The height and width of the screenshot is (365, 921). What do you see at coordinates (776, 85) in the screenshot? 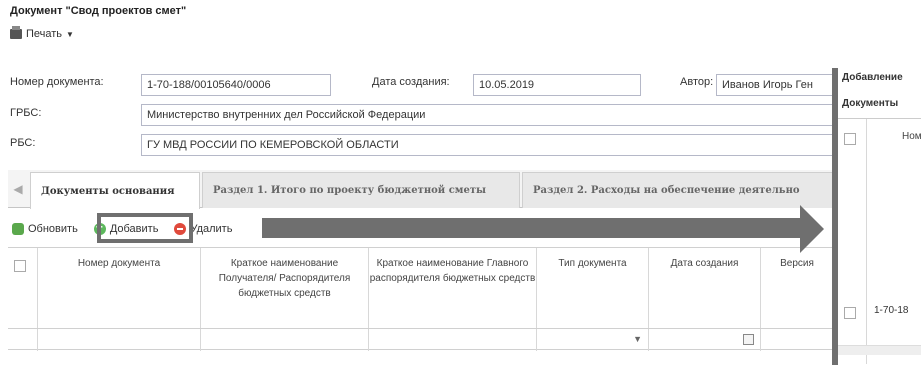
I see `author-field: Иванов Игорь Ген` at bounding box center [776, 85].